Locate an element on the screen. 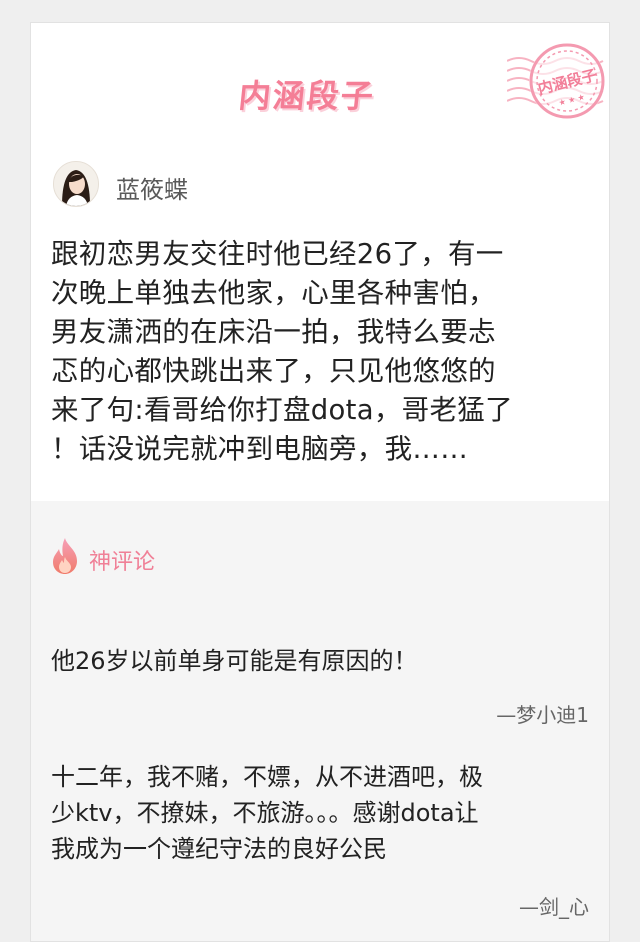  user-avatar is located at coordinates (76, 184).